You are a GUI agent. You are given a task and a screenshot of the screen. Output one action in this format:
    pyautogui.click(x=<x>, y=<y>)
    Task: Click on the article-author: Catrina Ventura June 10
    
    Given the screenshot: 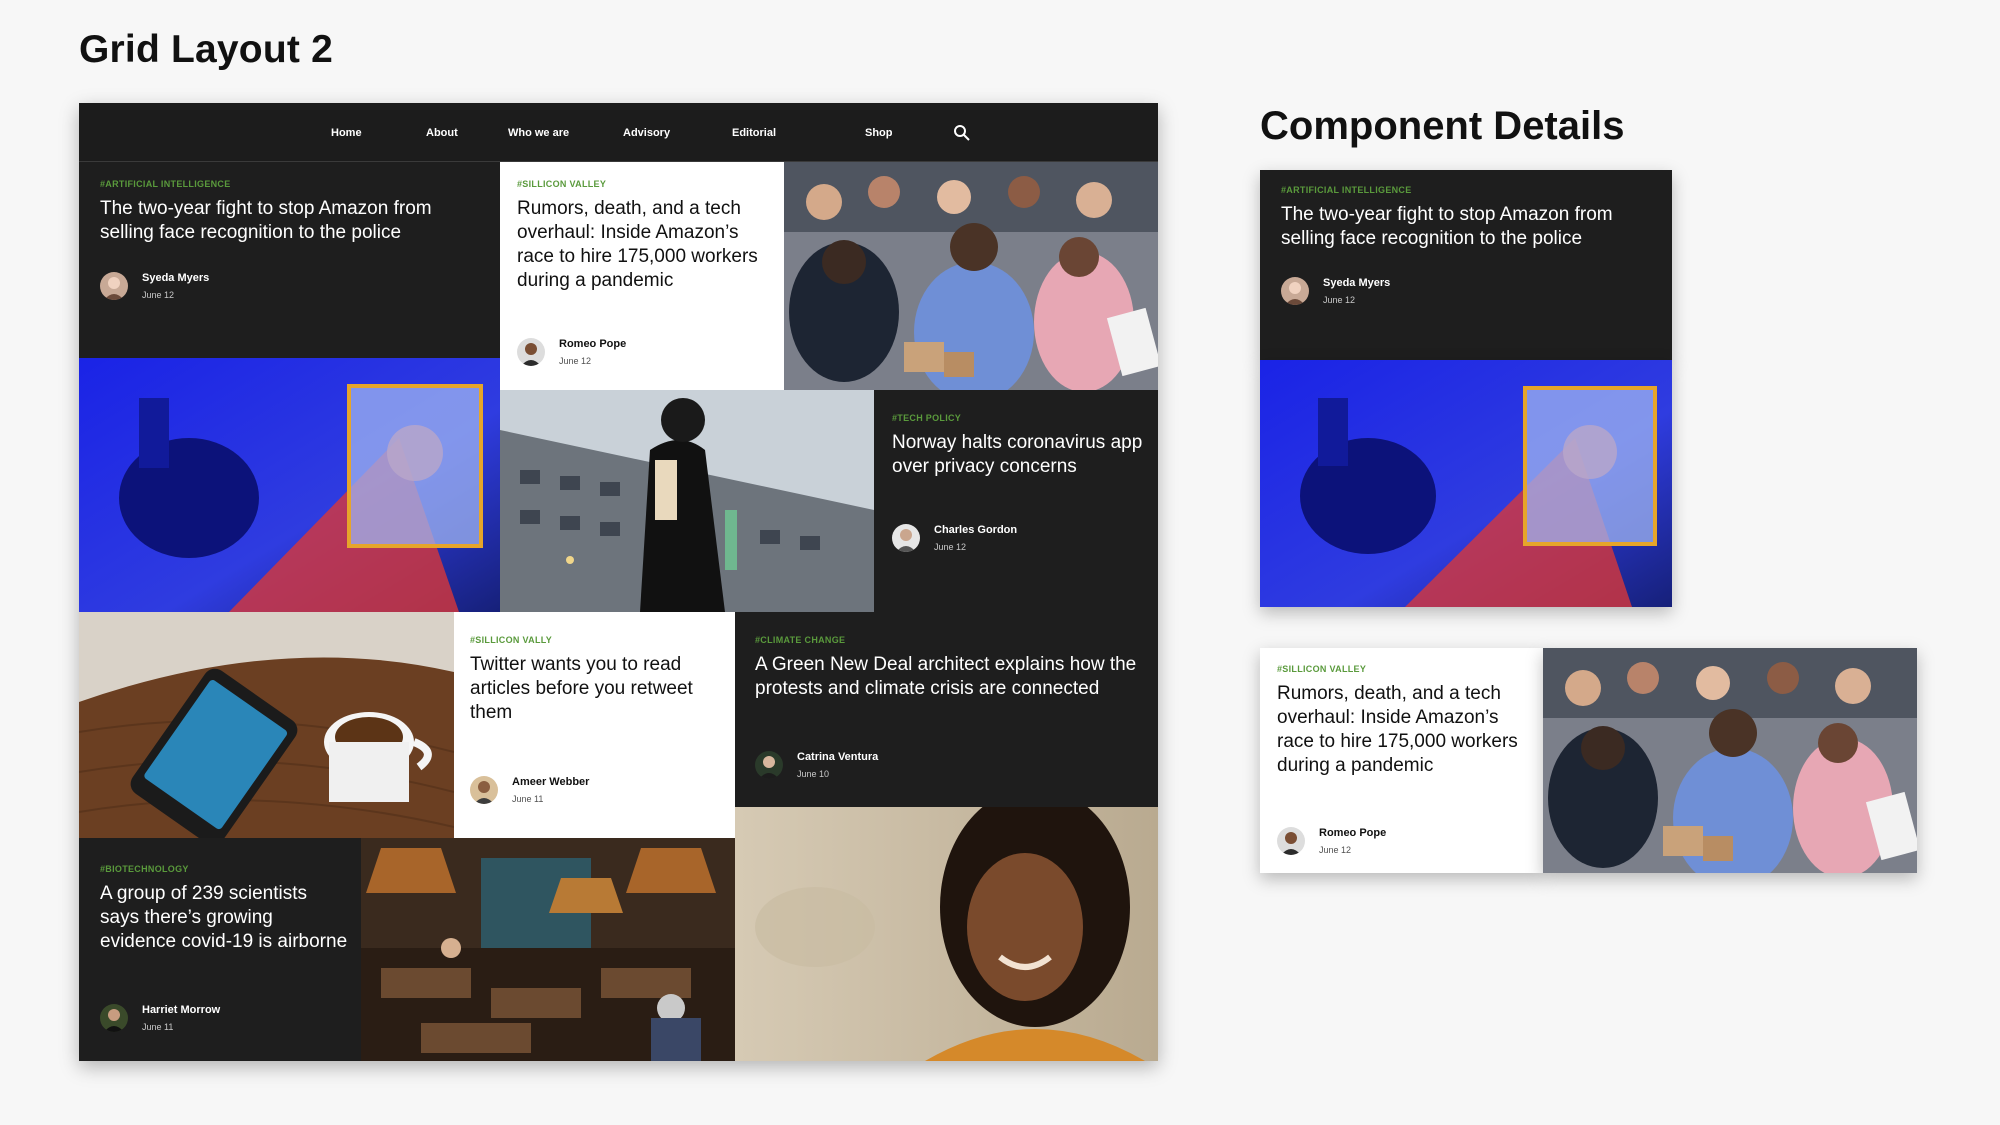 What is the action you would take?
    pyautogui.click(x=816, y=765)
    